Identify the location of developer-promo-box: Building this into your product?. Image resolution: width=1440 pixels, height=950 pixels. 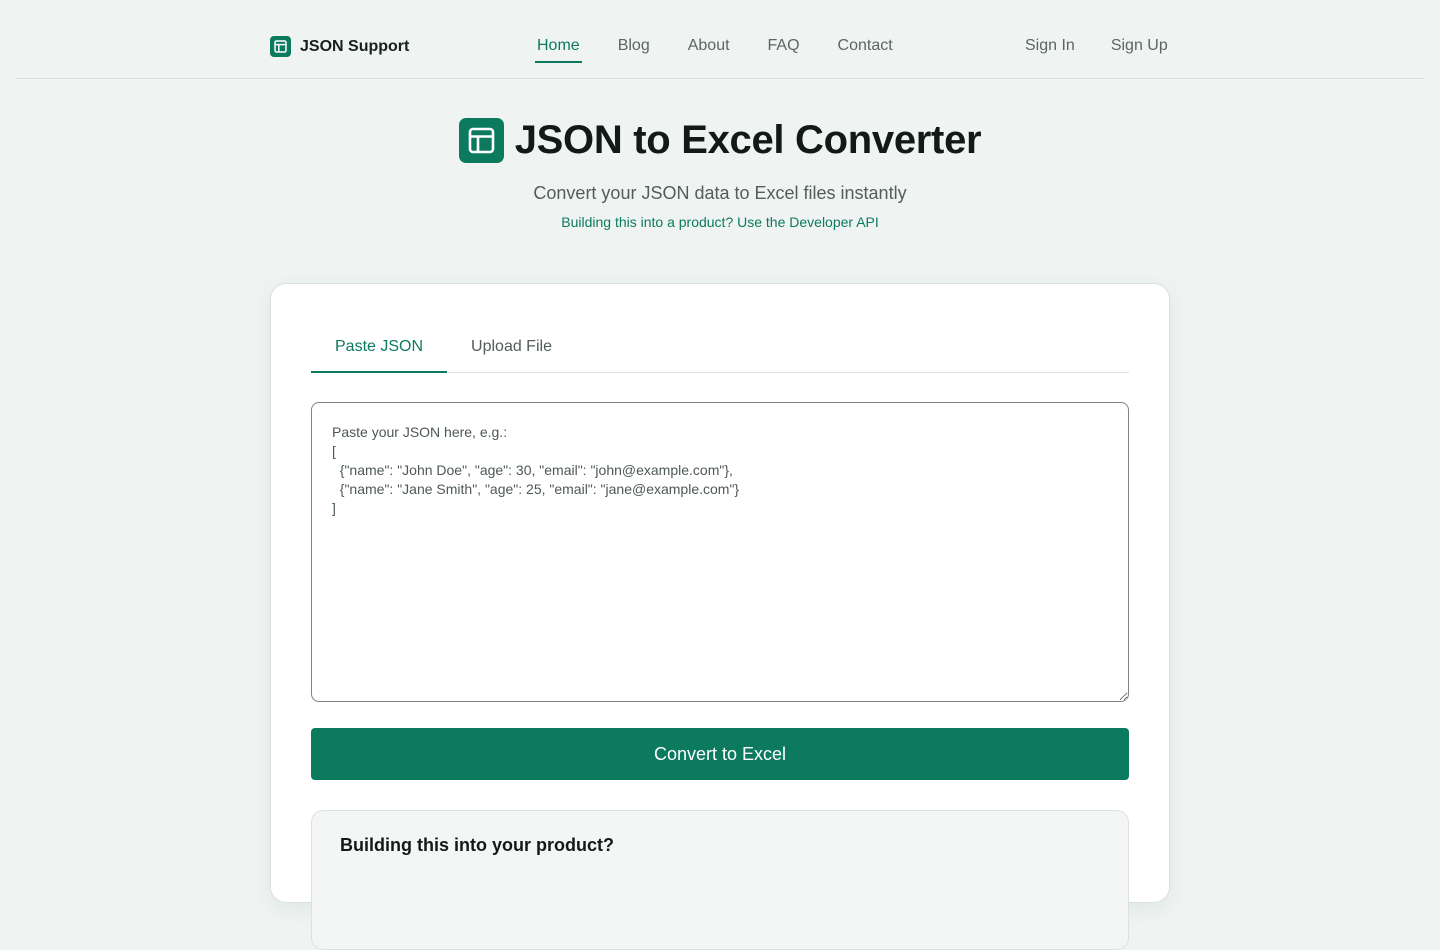
(720, 880).